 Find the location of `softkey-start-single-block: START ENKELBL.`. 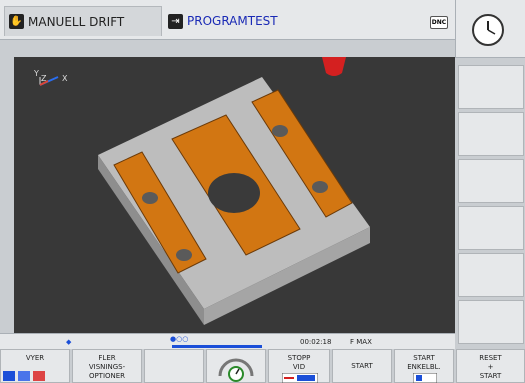

softkey-start-single-block: START ENKELBL. is located at coordinates (424, 366).